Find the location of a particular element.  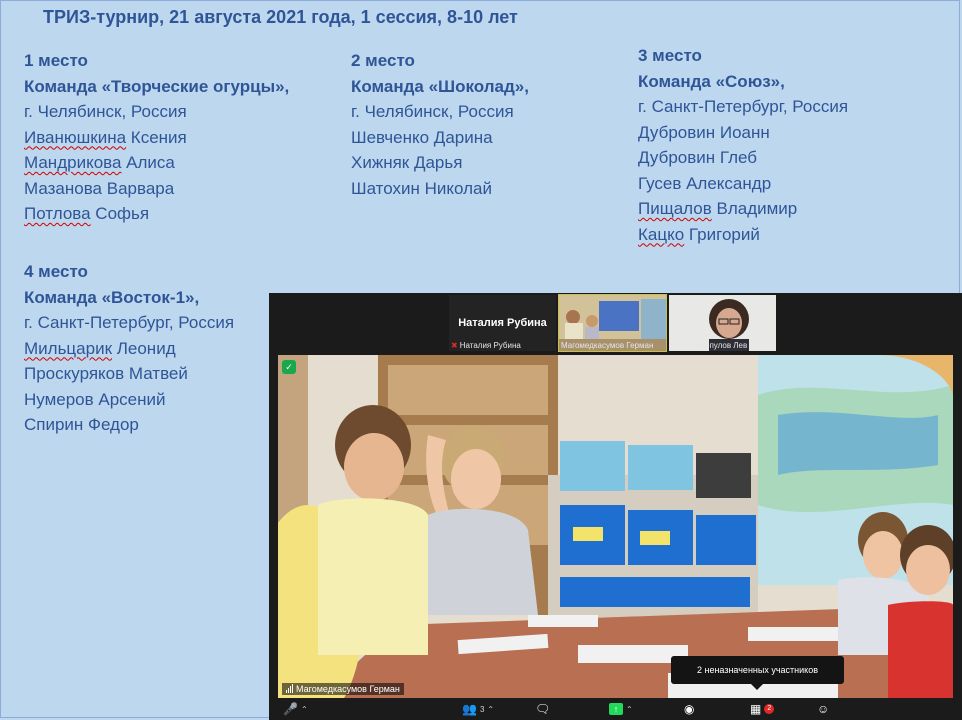

breakout-badge: 2 is located at coordinates (769, 709).